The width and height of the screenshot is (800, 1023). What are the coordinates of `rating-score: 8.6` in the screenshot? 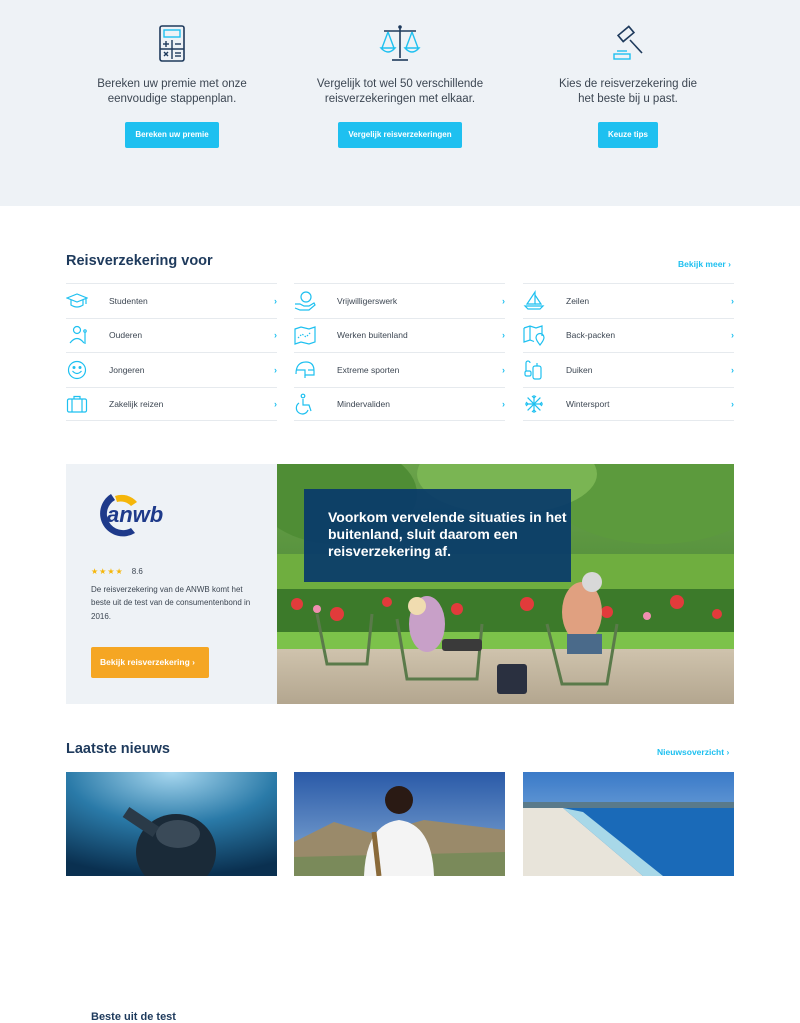 It's located at (137, 571).